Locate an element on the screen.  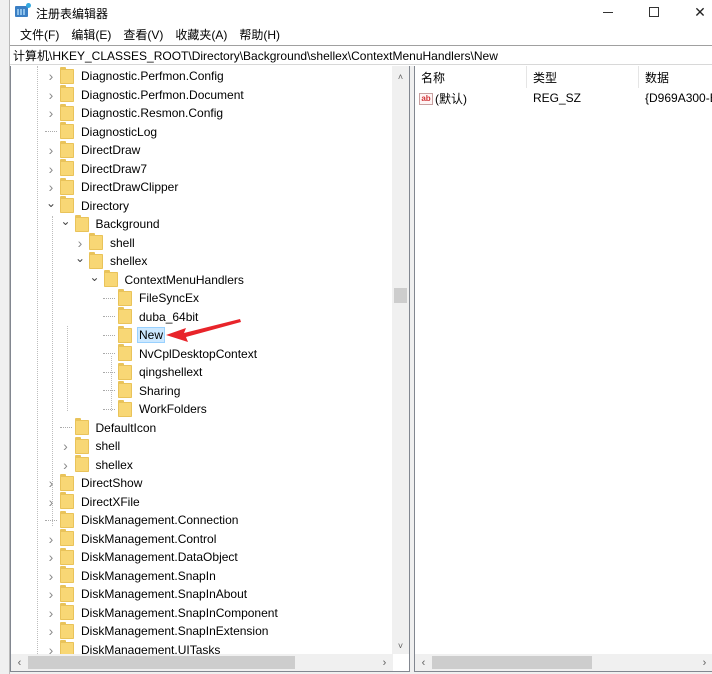
tree-node: › DiskManagement.DataObject is located at coordinates (142, 557).